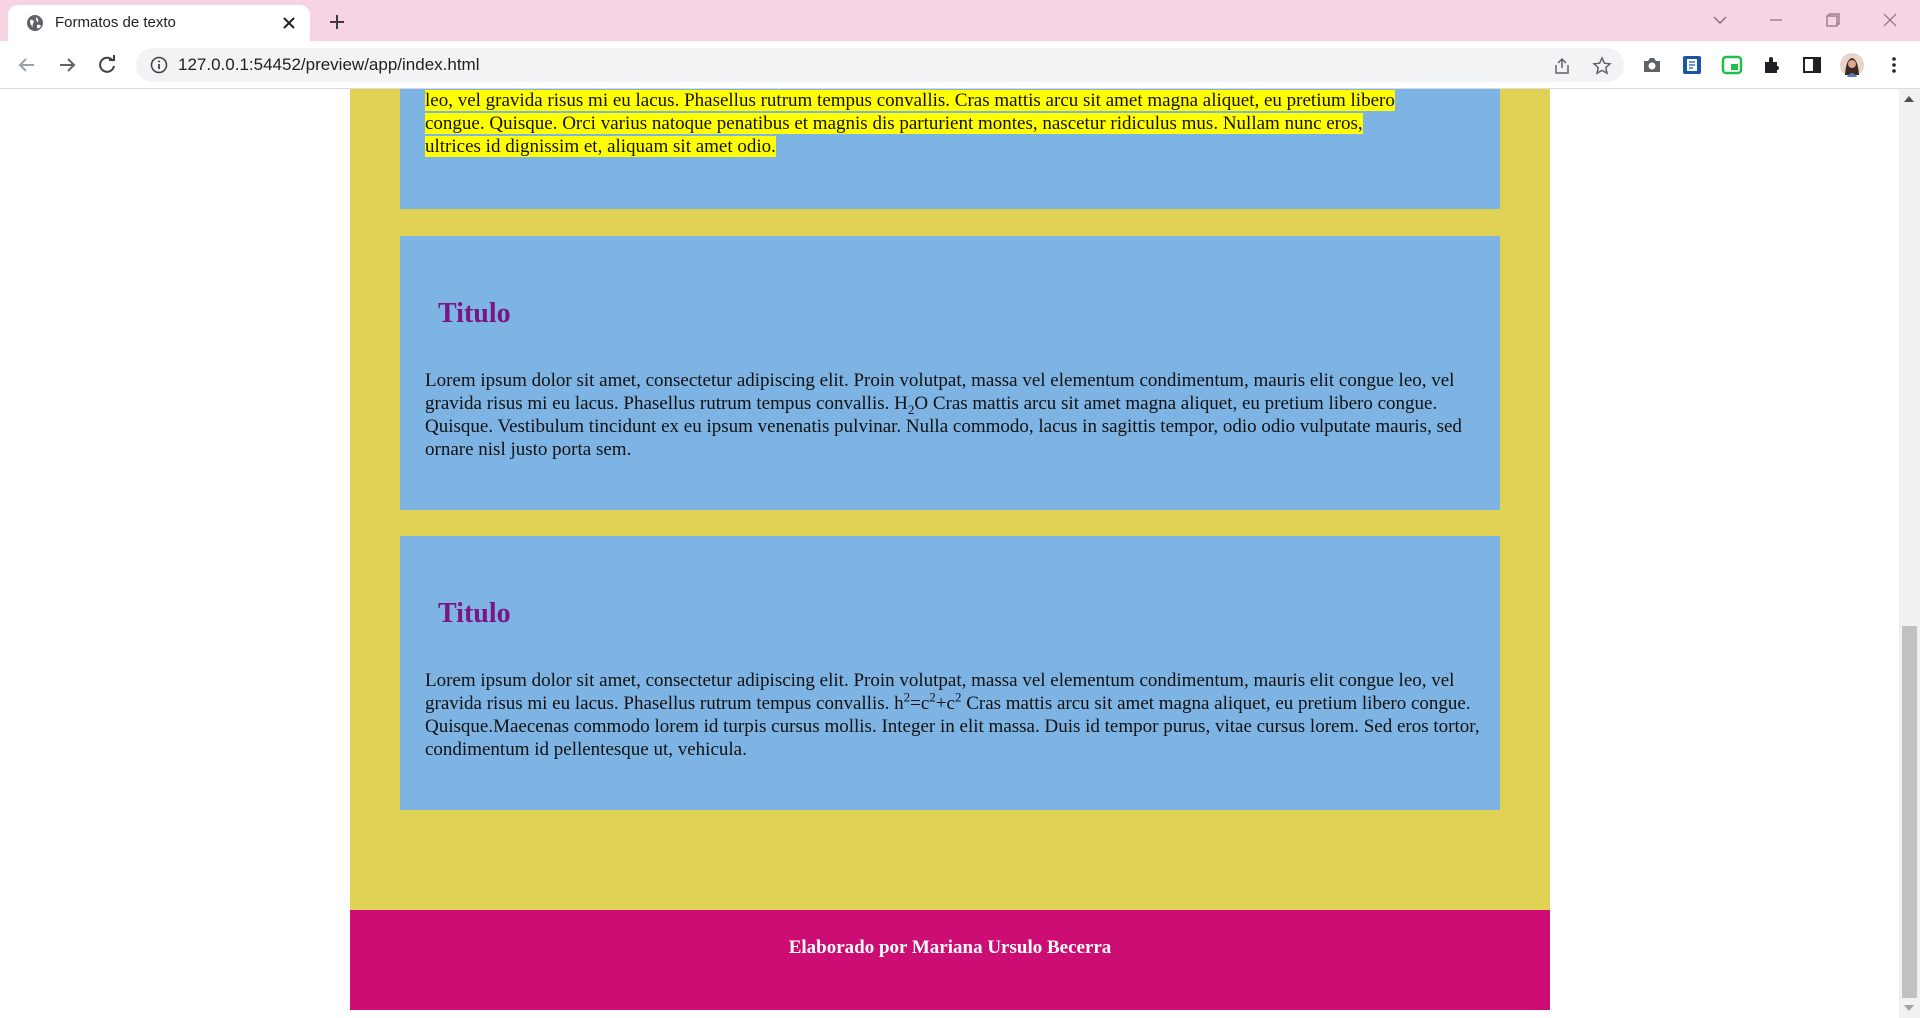 The image size is (1920, 1018). I want to click on scroll-down-arrow-icon, so click(1909, 1008).